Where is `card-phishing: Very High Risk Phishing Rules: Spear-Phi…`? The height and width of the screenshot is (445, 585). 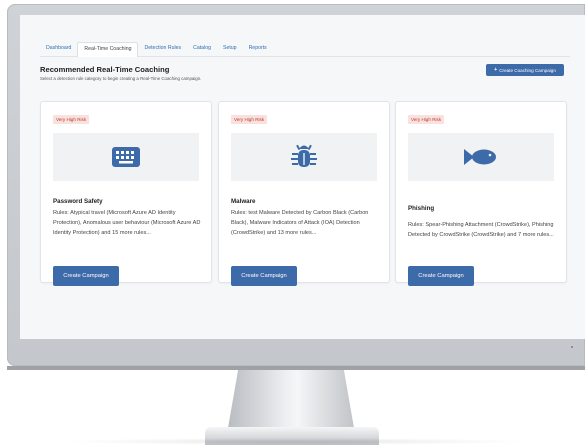 card-phishing: Very High Risk Phishing Rules: Spear-Phi… is located at coordinates (481, 193).